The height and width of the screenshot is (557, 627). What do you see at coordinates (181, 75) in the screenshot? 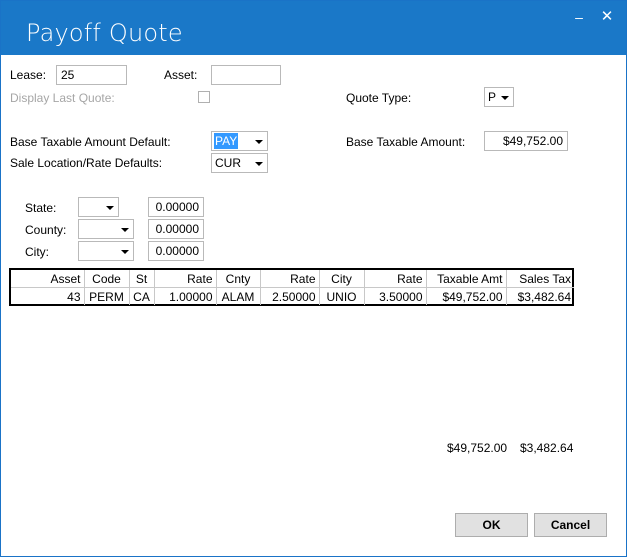
I see `asset-label: Asset:` at bounding box center [181, 75].